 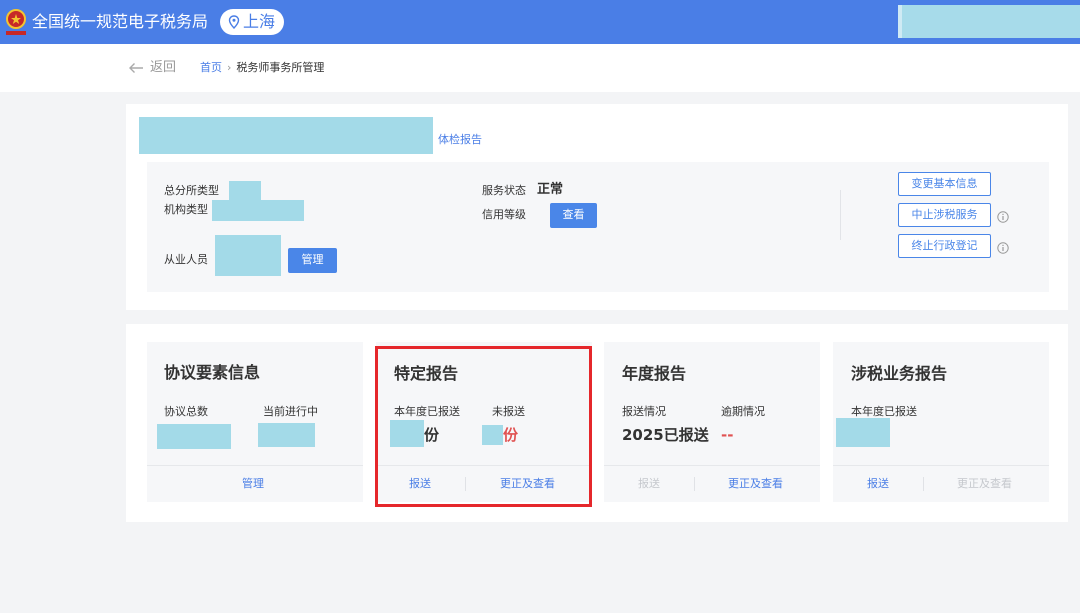 I want to click on annual-submit-link: 报送, so click(x=649, y=484).